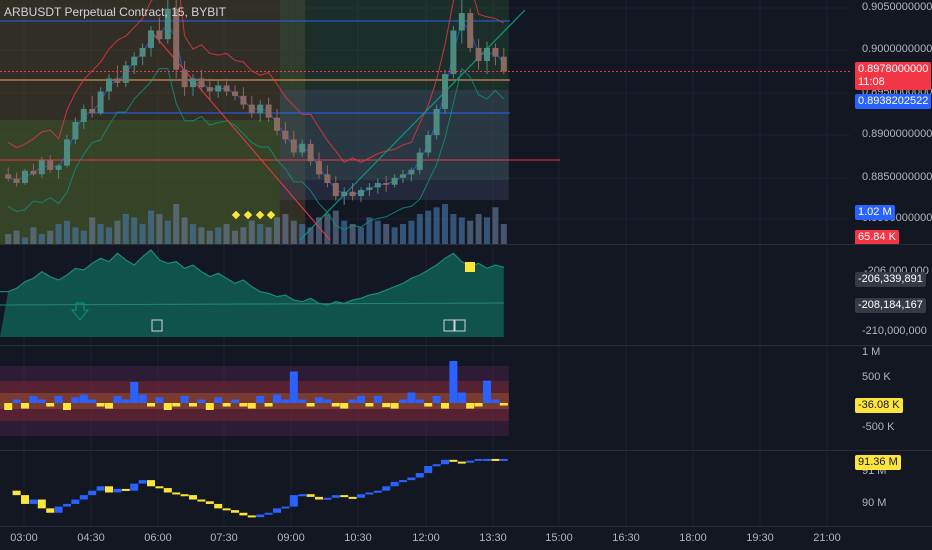 The height and width of the screenshot is (550, 932). Describe the element at coordinates (24, 538) in the screenshot. I see `time-tick: 03:00` at that location.